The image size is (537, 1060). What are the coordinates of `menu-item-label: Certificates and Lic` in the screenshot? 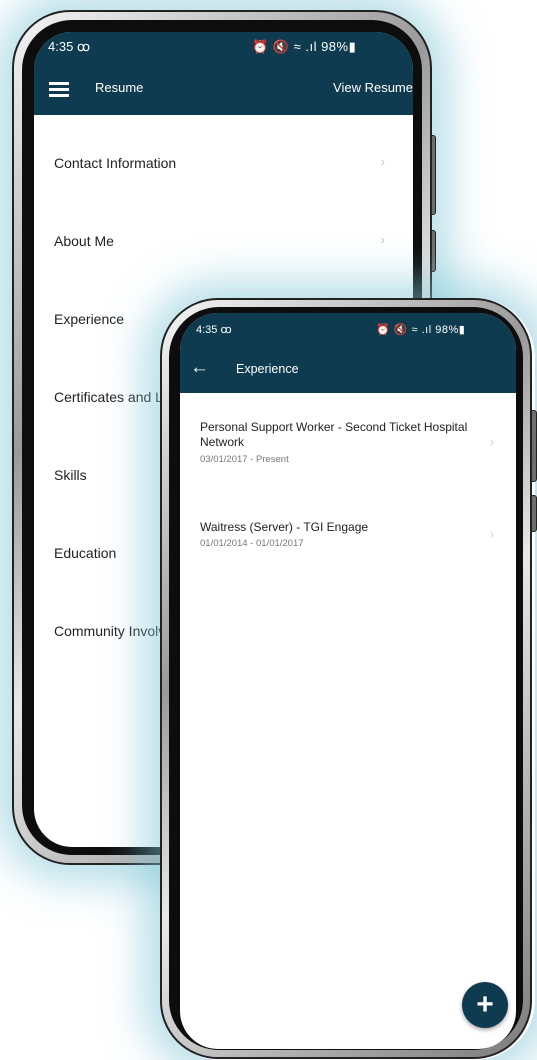 It's located at (114, 397).